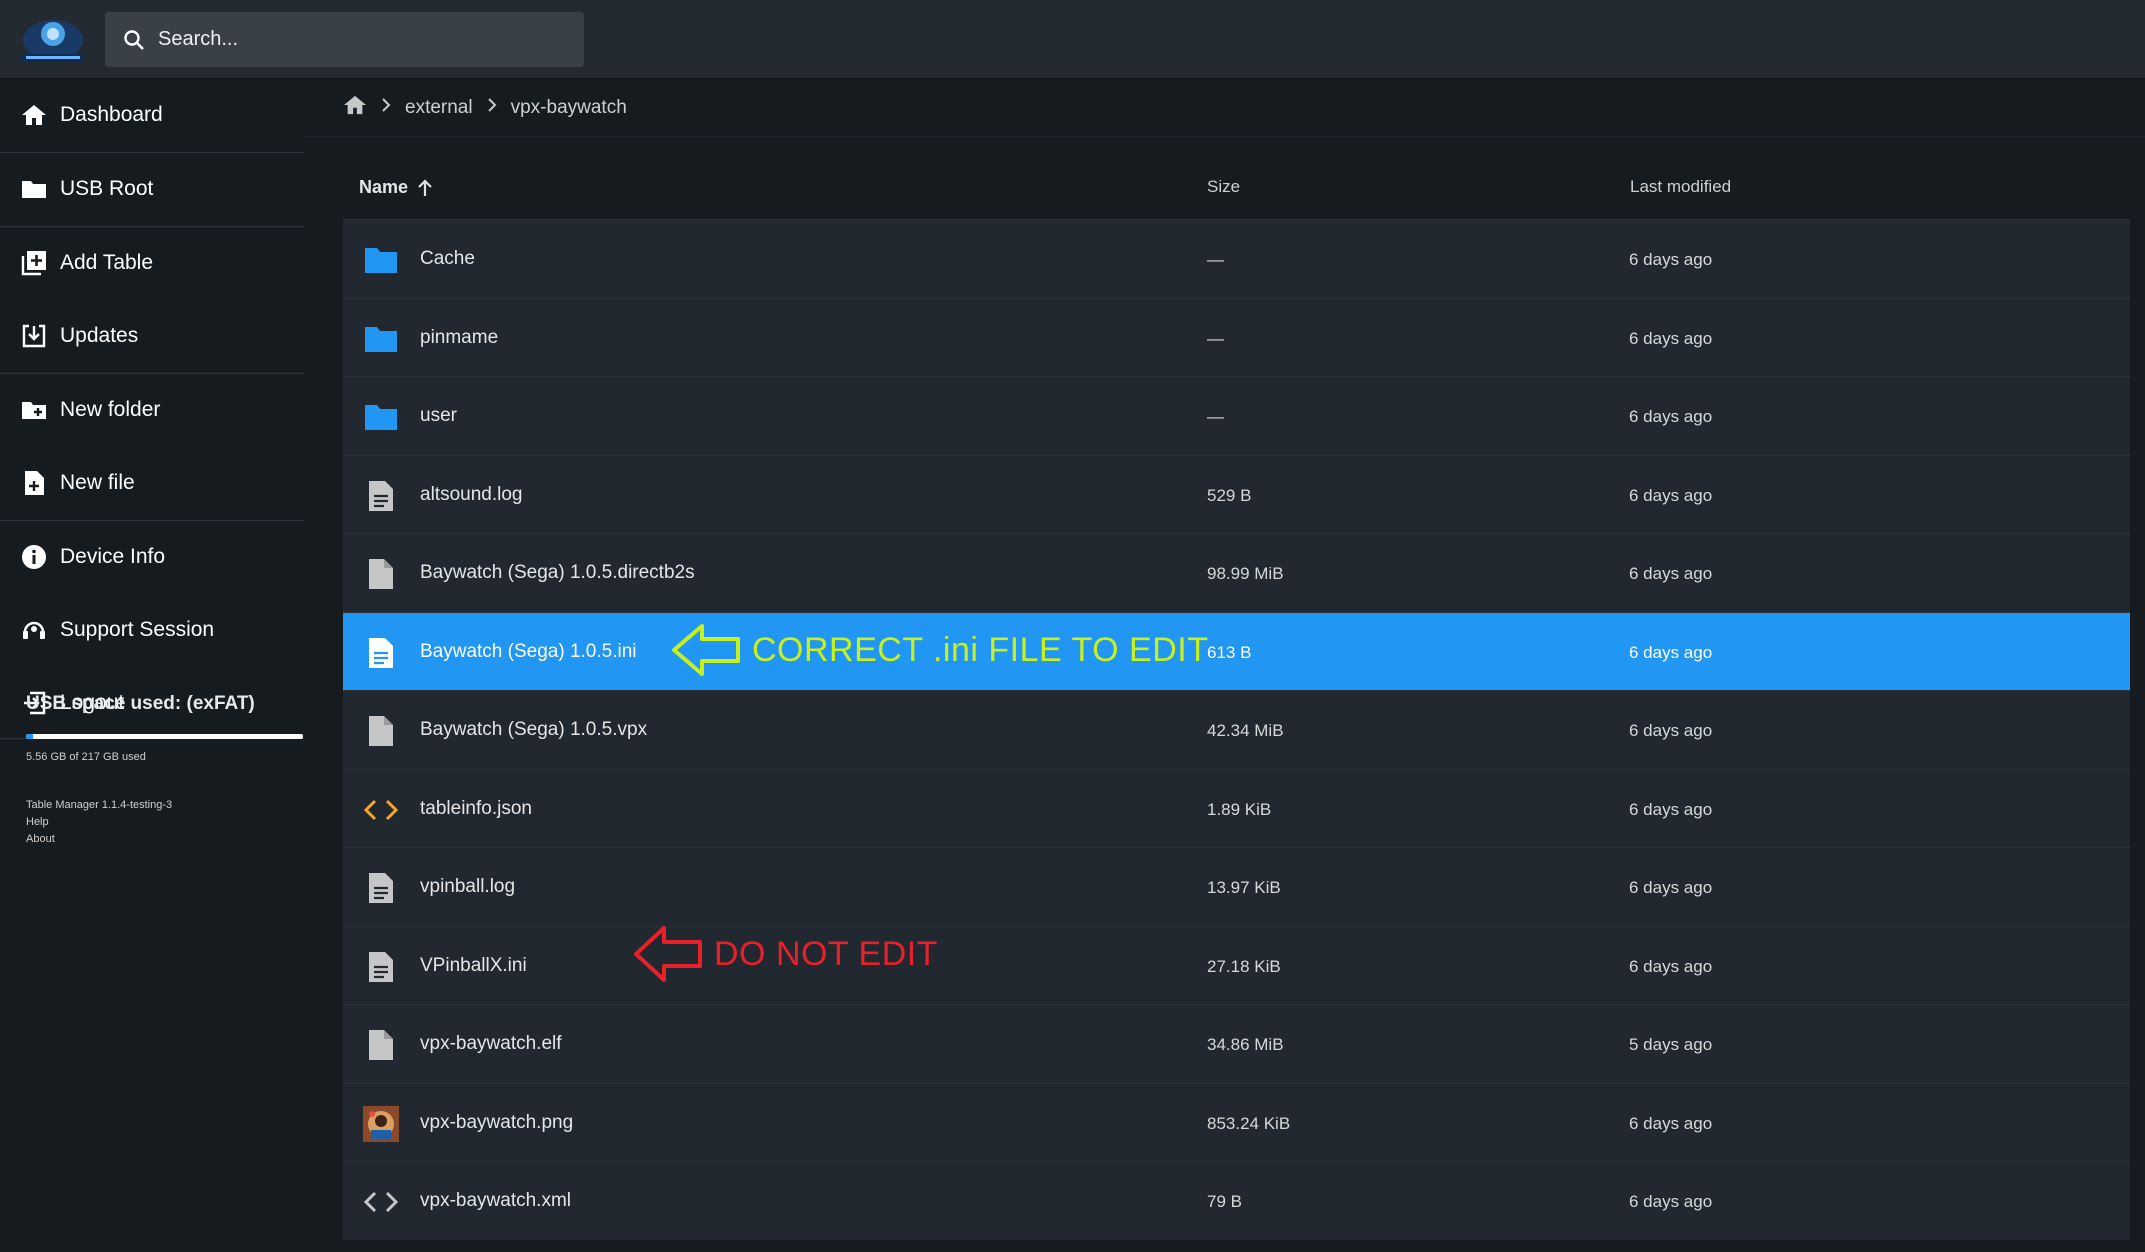  What do you see at coordinates (34, 336) in the screenshot?
I see `download-icon` at bounding box center [34, 336].